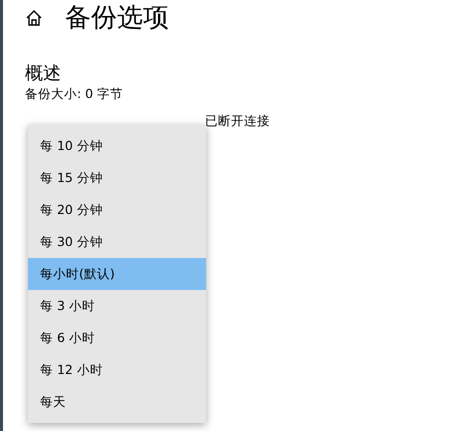  What do you see at coordinates (117, 338) in the screenshot?
I see `dropdown-option: 每 6 小时` at bounding box center [117, 338].